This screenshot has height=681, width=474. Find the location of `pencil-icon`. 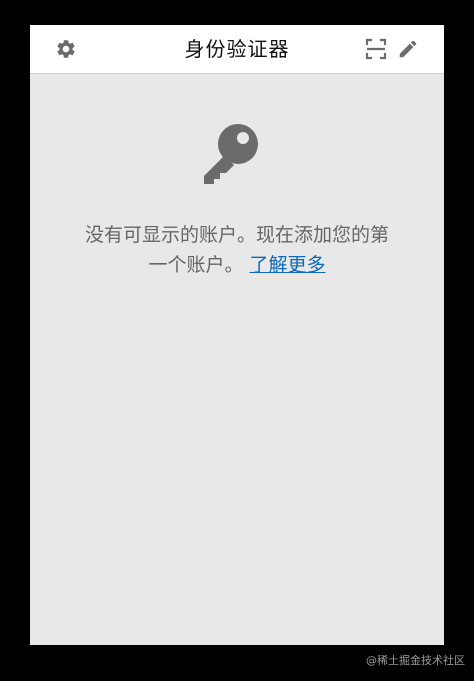

pencil-icon is located at coordinates (408, 49).